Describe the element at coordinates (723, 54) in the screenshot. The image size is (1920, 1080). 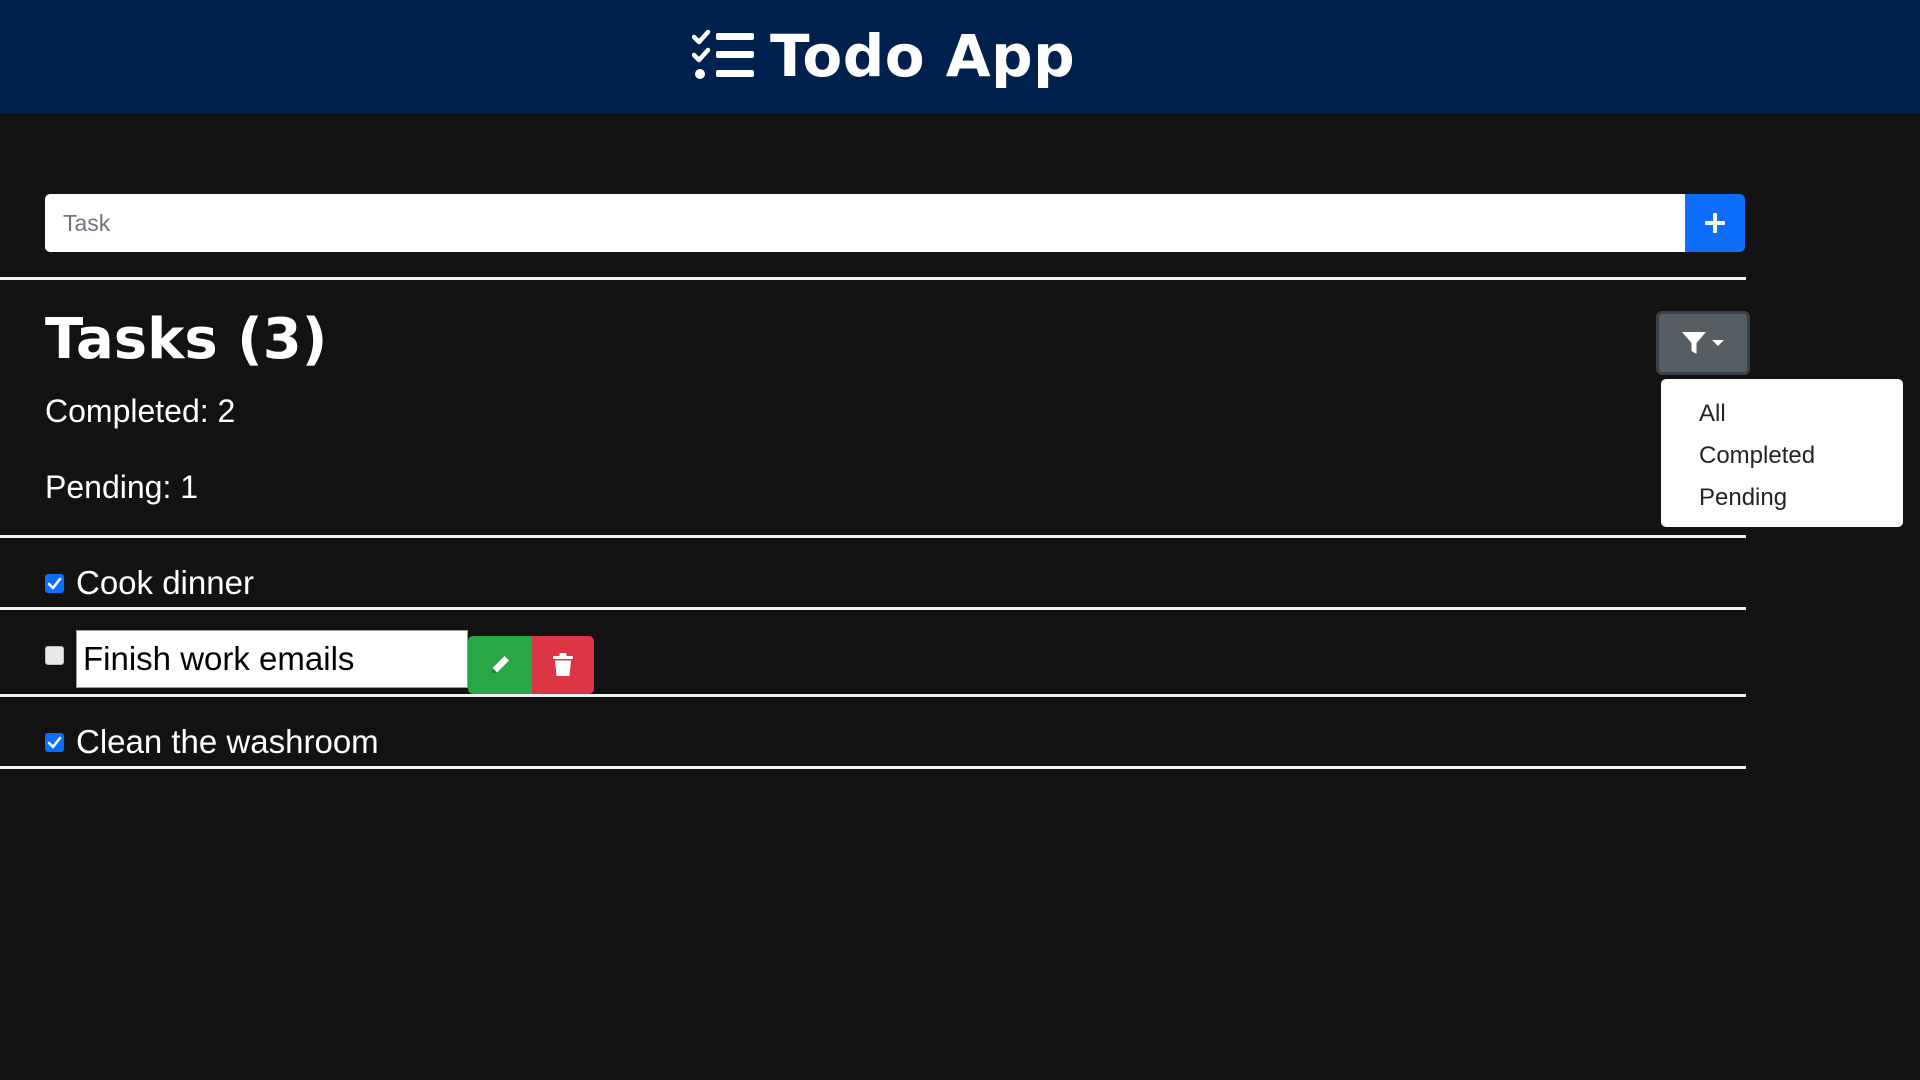
I see `list-check-icon` at that location.